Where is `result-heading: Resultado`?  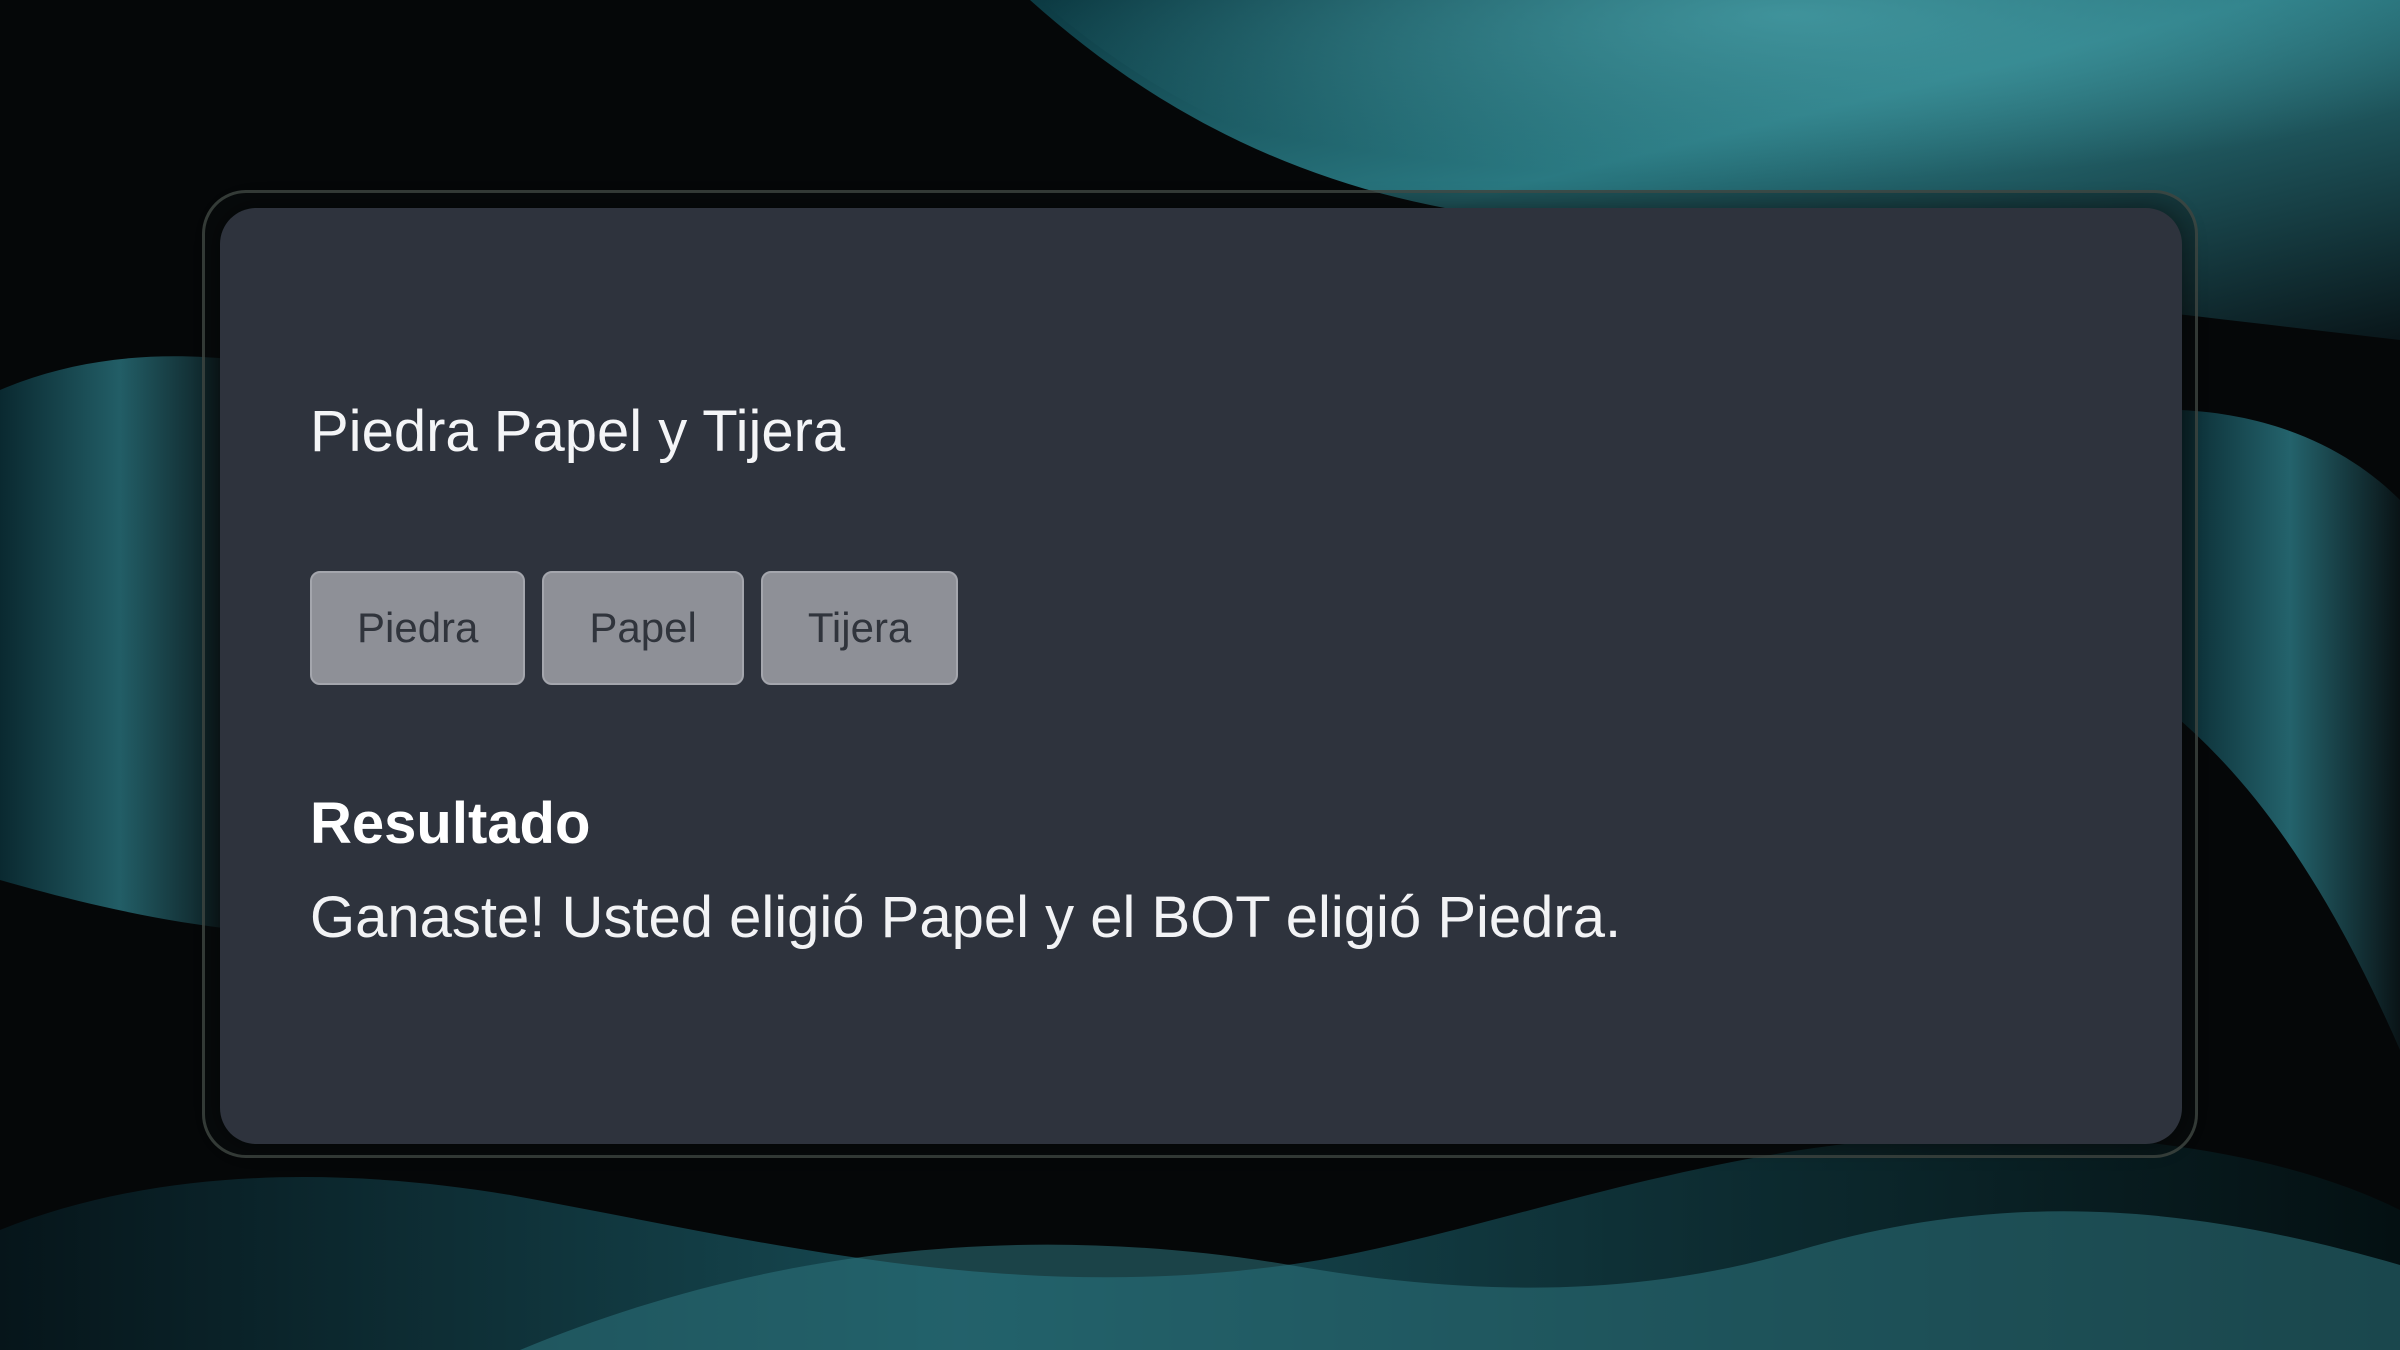 result-heading: Resultado is located at coordinates (450, 823).